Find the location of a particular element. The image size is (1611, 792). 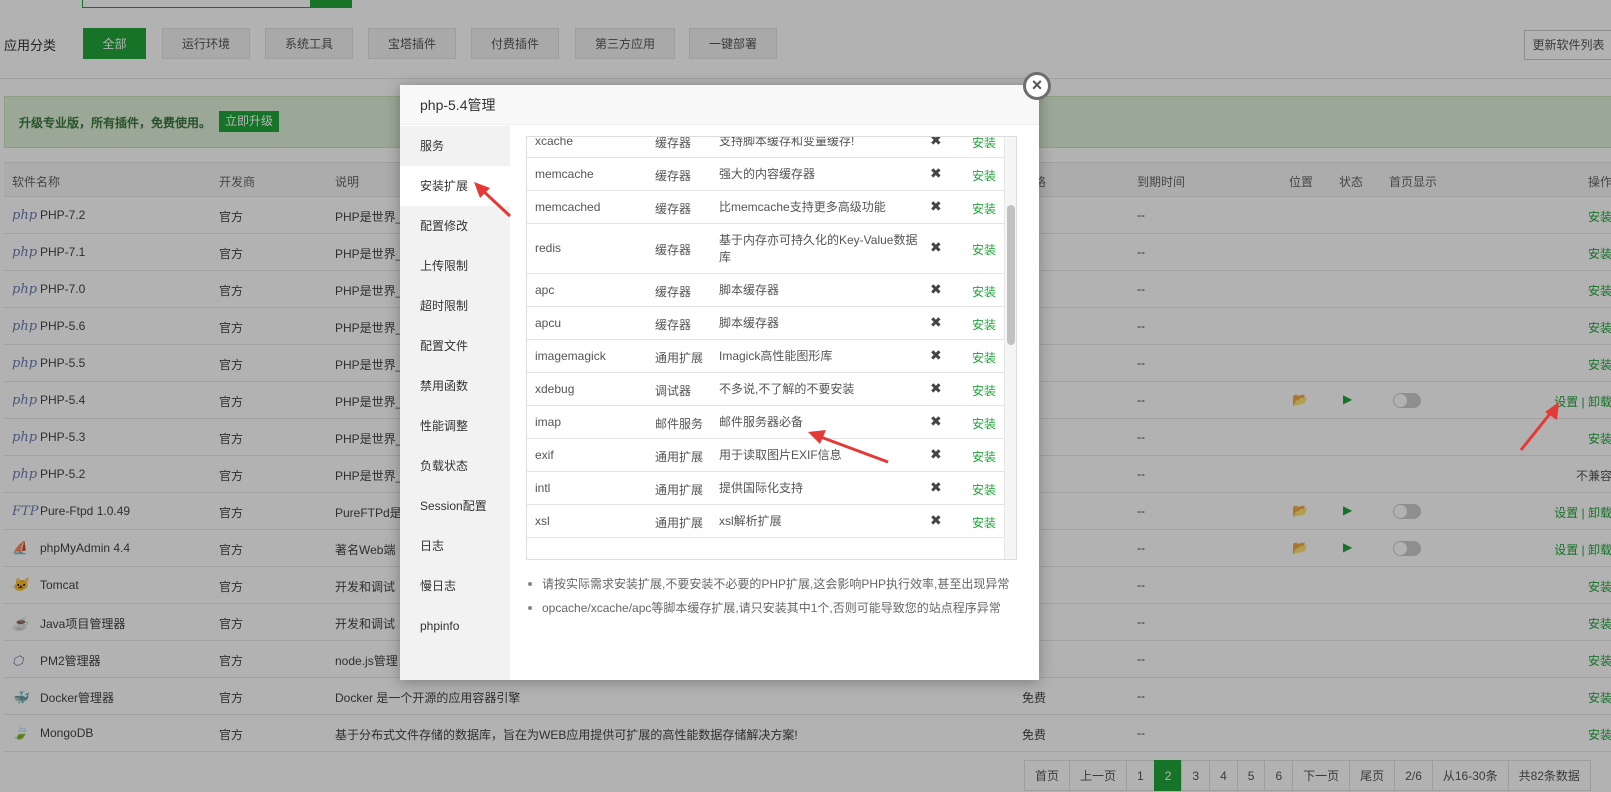

scrollbar is located at coordinates (1010, 348).